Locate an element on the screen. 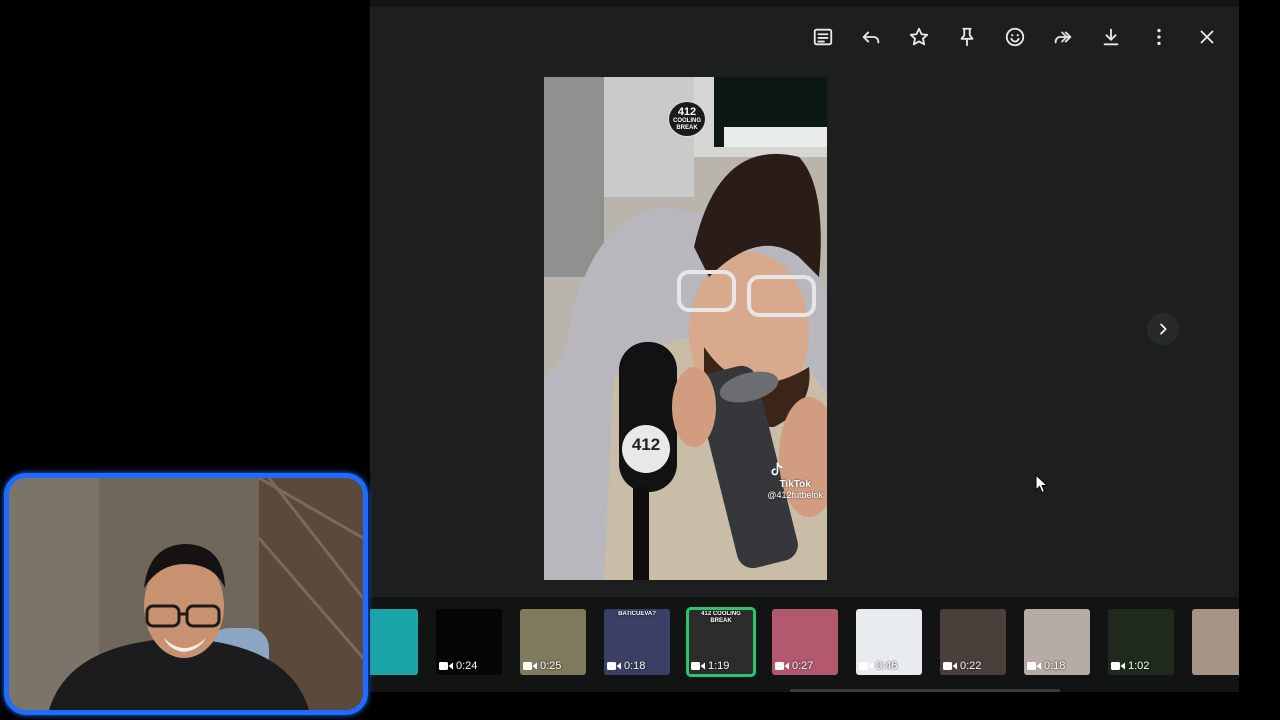  reply-button is located at coordinates (871, 37).